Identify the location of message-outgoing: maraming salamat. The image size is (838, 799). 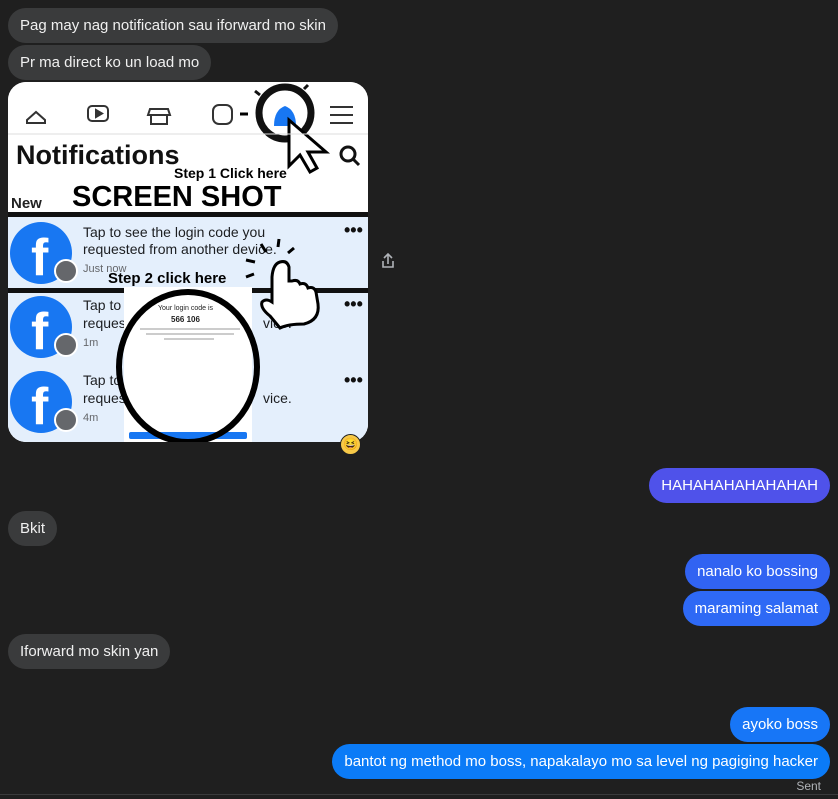
(756, 608).